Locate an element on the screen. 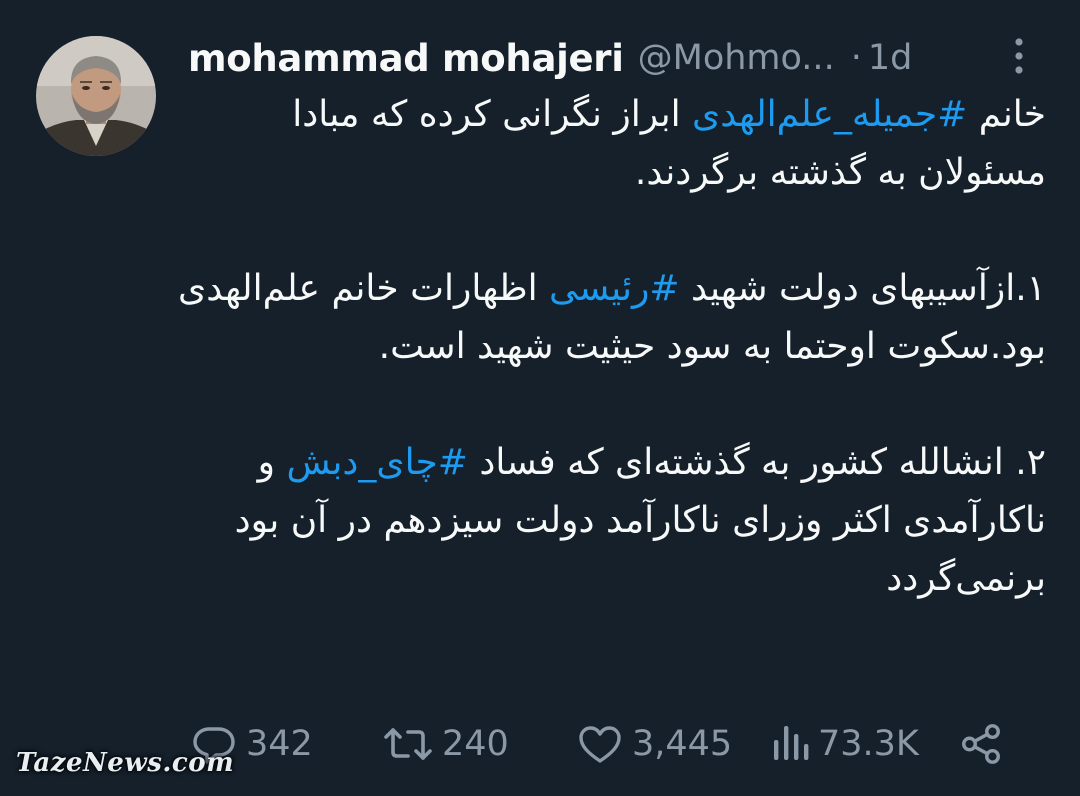 The width and height of the screenshot is (1080, 796). avatar is located at coordinates (96, 96).